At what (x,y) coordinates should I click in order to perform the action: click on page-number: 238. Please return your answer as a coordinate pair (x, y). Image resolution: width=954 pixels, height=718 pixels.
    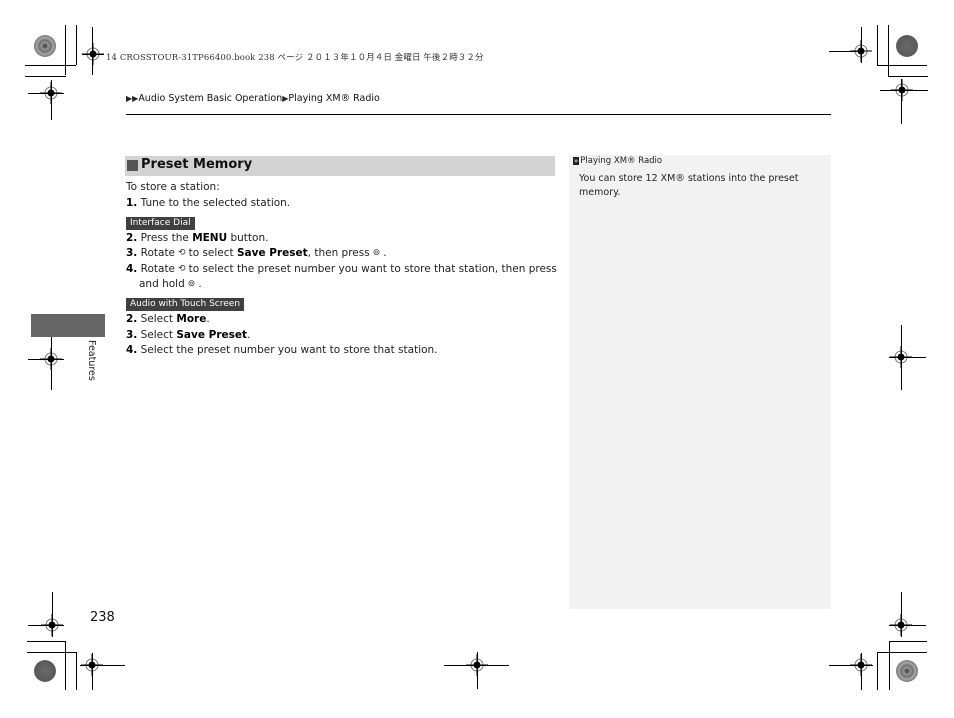
    Looking at the image, I should click on (102, 617).